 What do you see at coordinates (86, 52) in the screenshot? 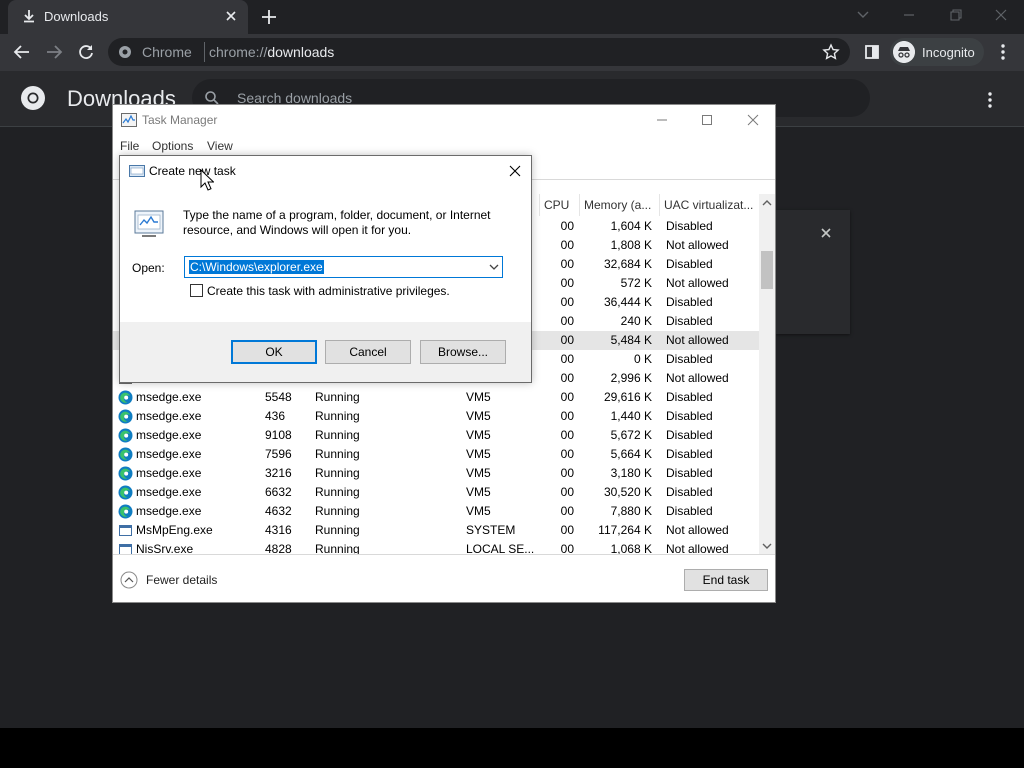
I see `reload-icon` at bounding box center [86, 52].